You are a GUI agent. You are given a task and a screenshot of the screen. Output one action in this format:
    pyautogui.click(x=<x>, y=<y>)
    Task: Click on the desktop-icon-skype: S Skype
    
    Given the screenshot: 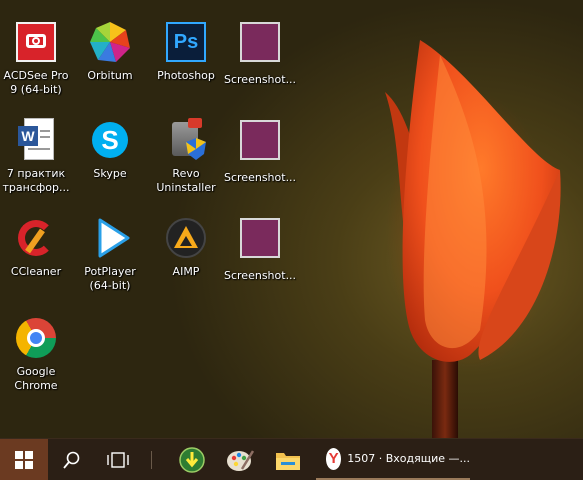 What is the action you would take?
    pyautogui.click(x=110, y=148)
    